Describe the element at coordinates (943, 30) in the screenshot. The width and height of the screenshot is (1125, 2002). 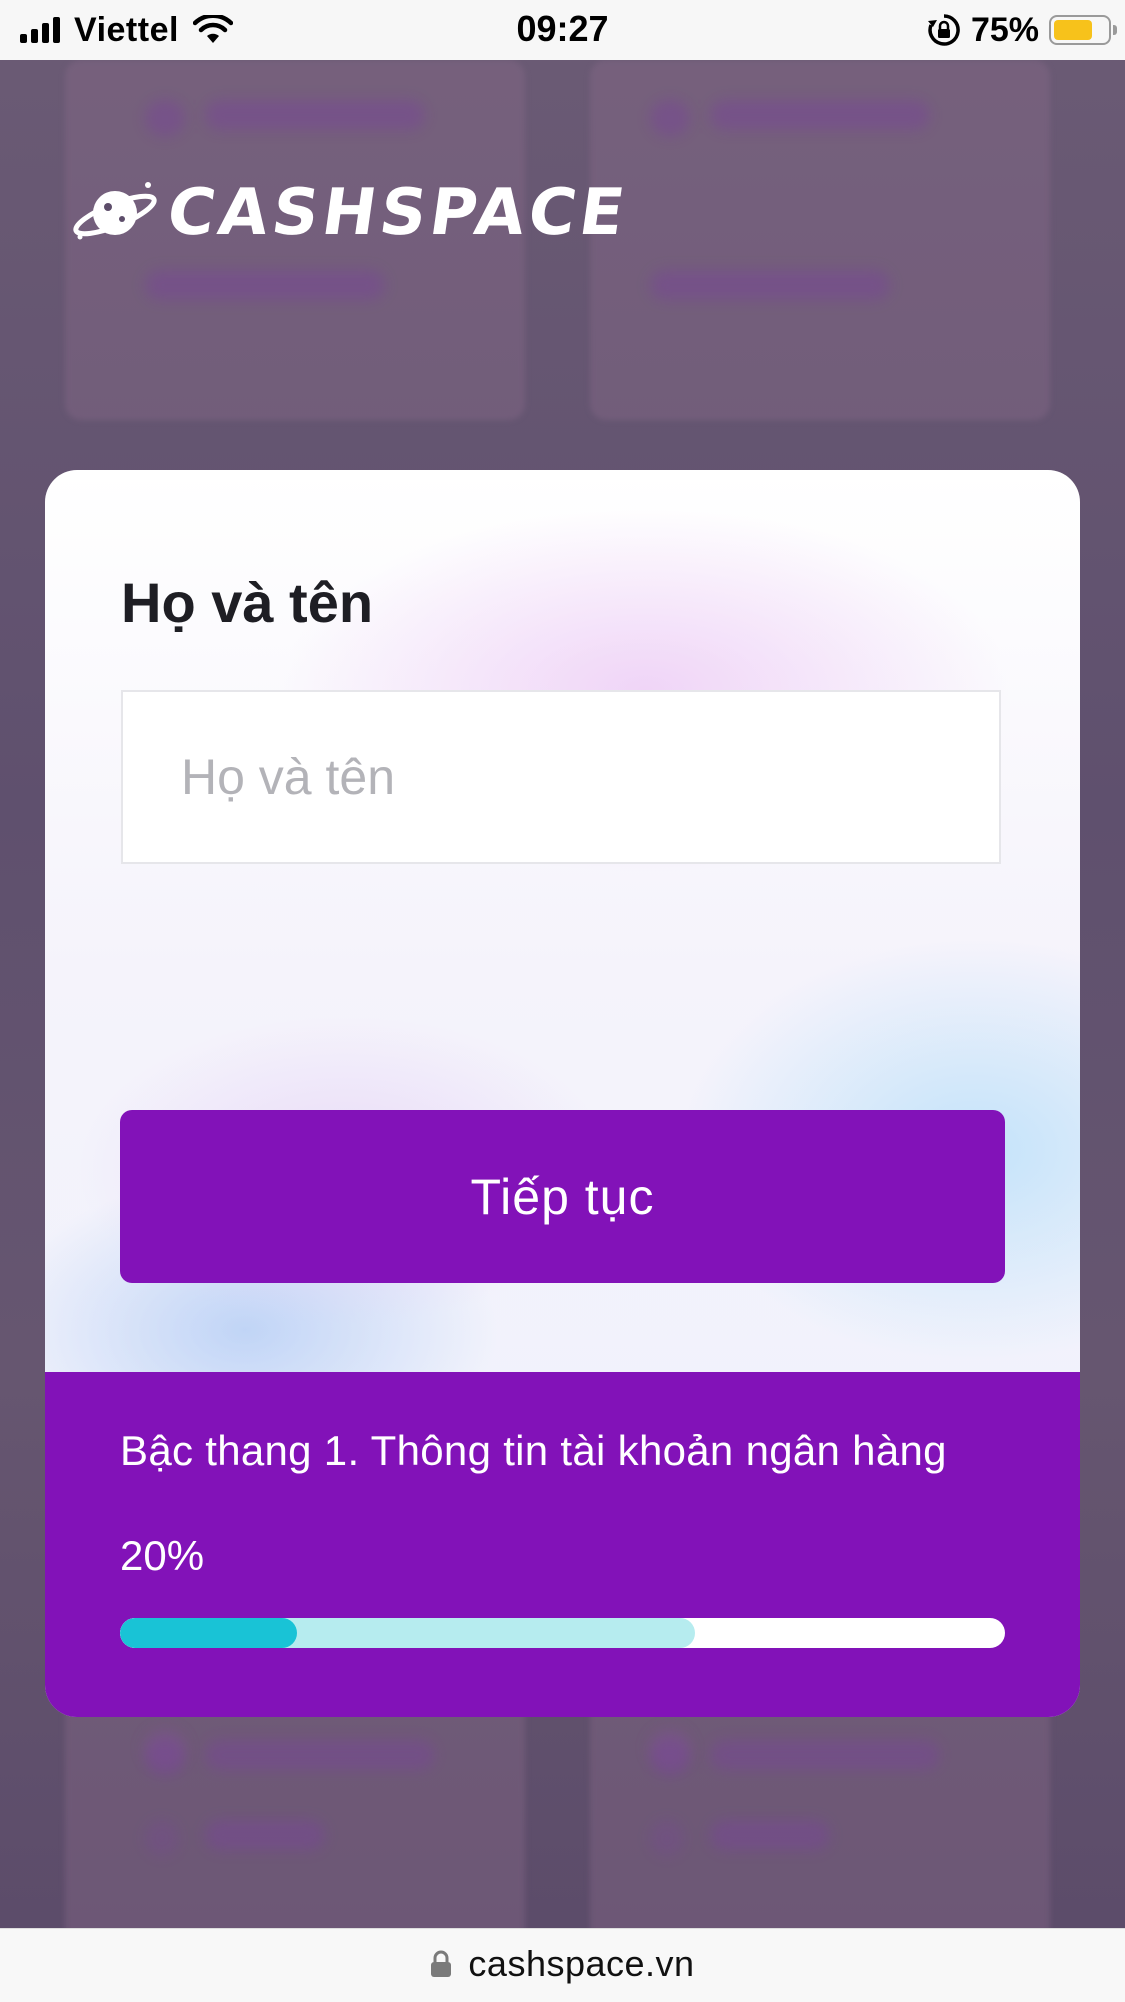
I see `rotation-lock-icon` at that location.